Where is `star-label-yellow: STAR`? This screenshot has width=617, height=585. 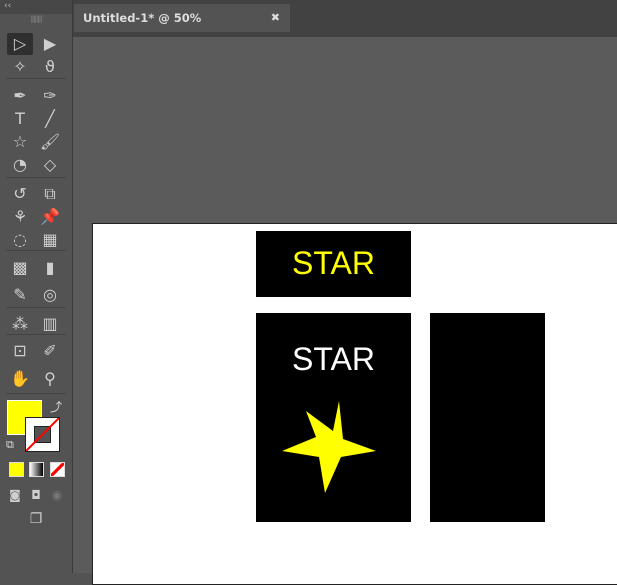
star-label-yellow: STAR is located at coordinates (333, 263).